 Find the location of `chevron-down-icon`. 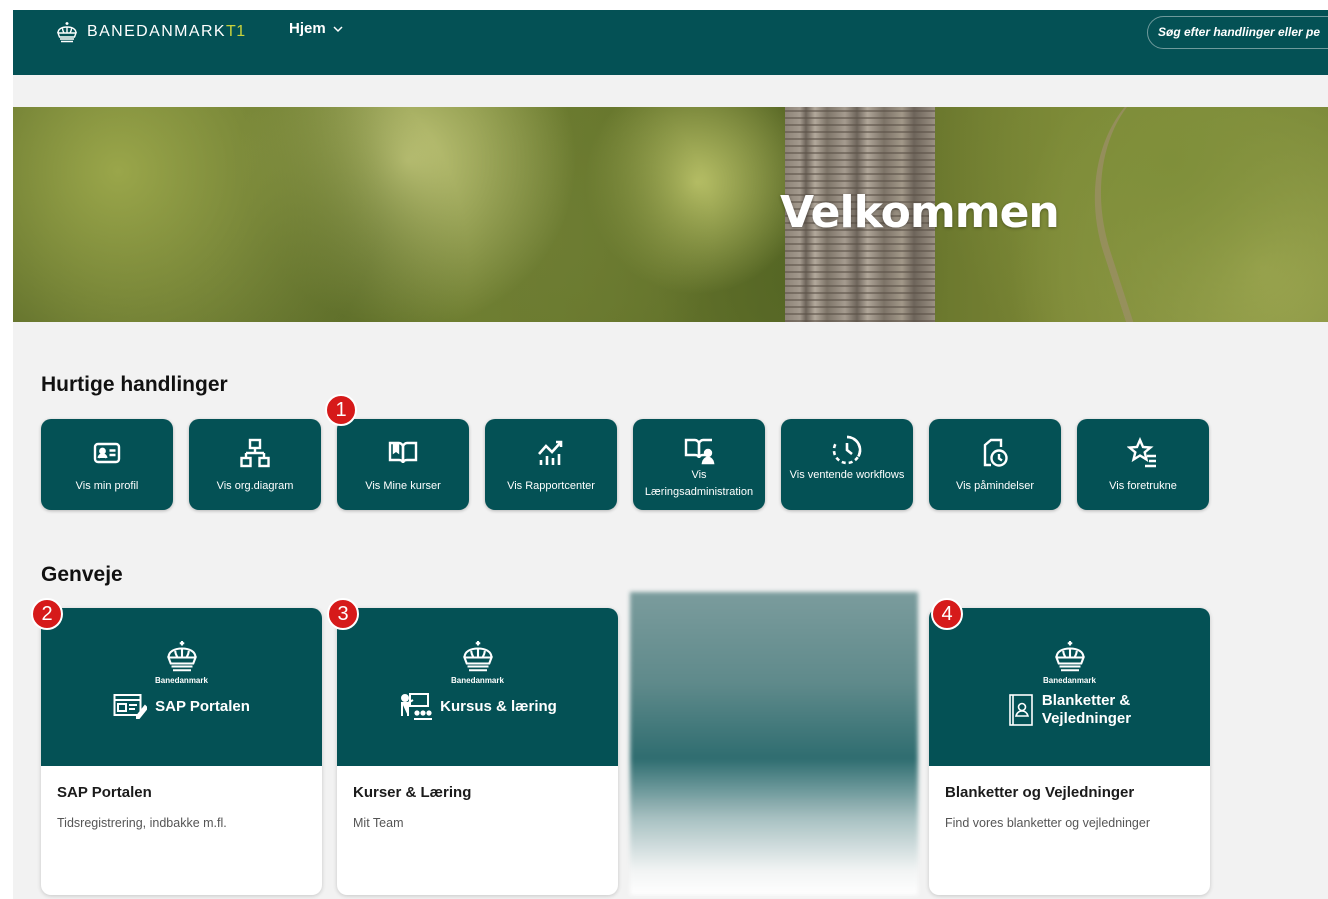

chevron-down-icon is located at coordinates (338, 28).